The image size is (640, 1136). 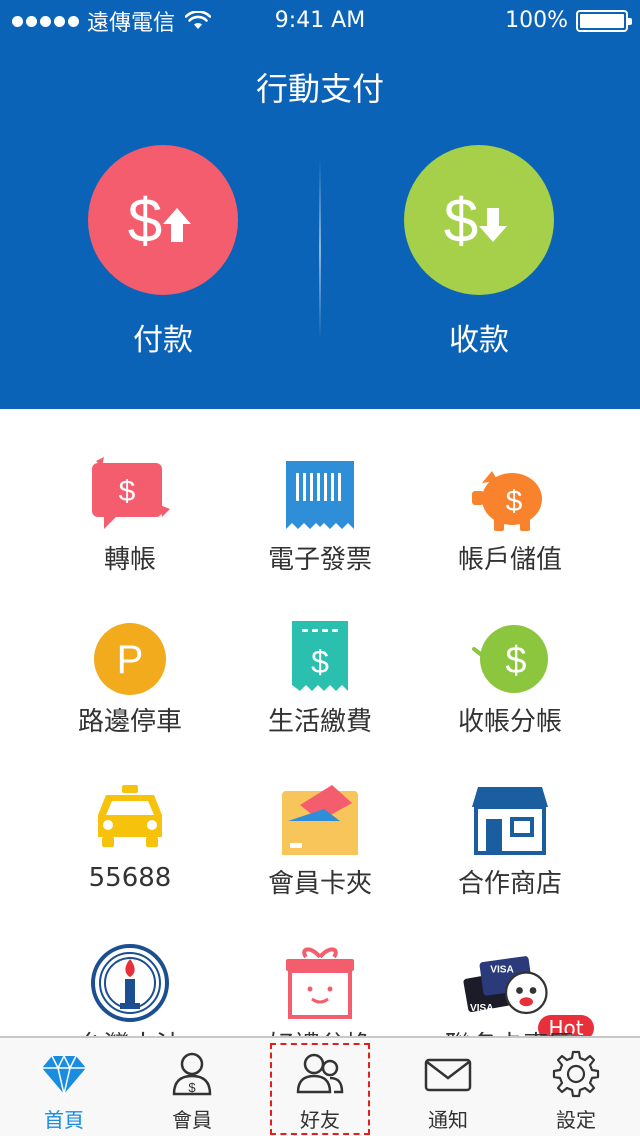 I want to click on tab-member: $ 會員, so click(x=192, y=1087).